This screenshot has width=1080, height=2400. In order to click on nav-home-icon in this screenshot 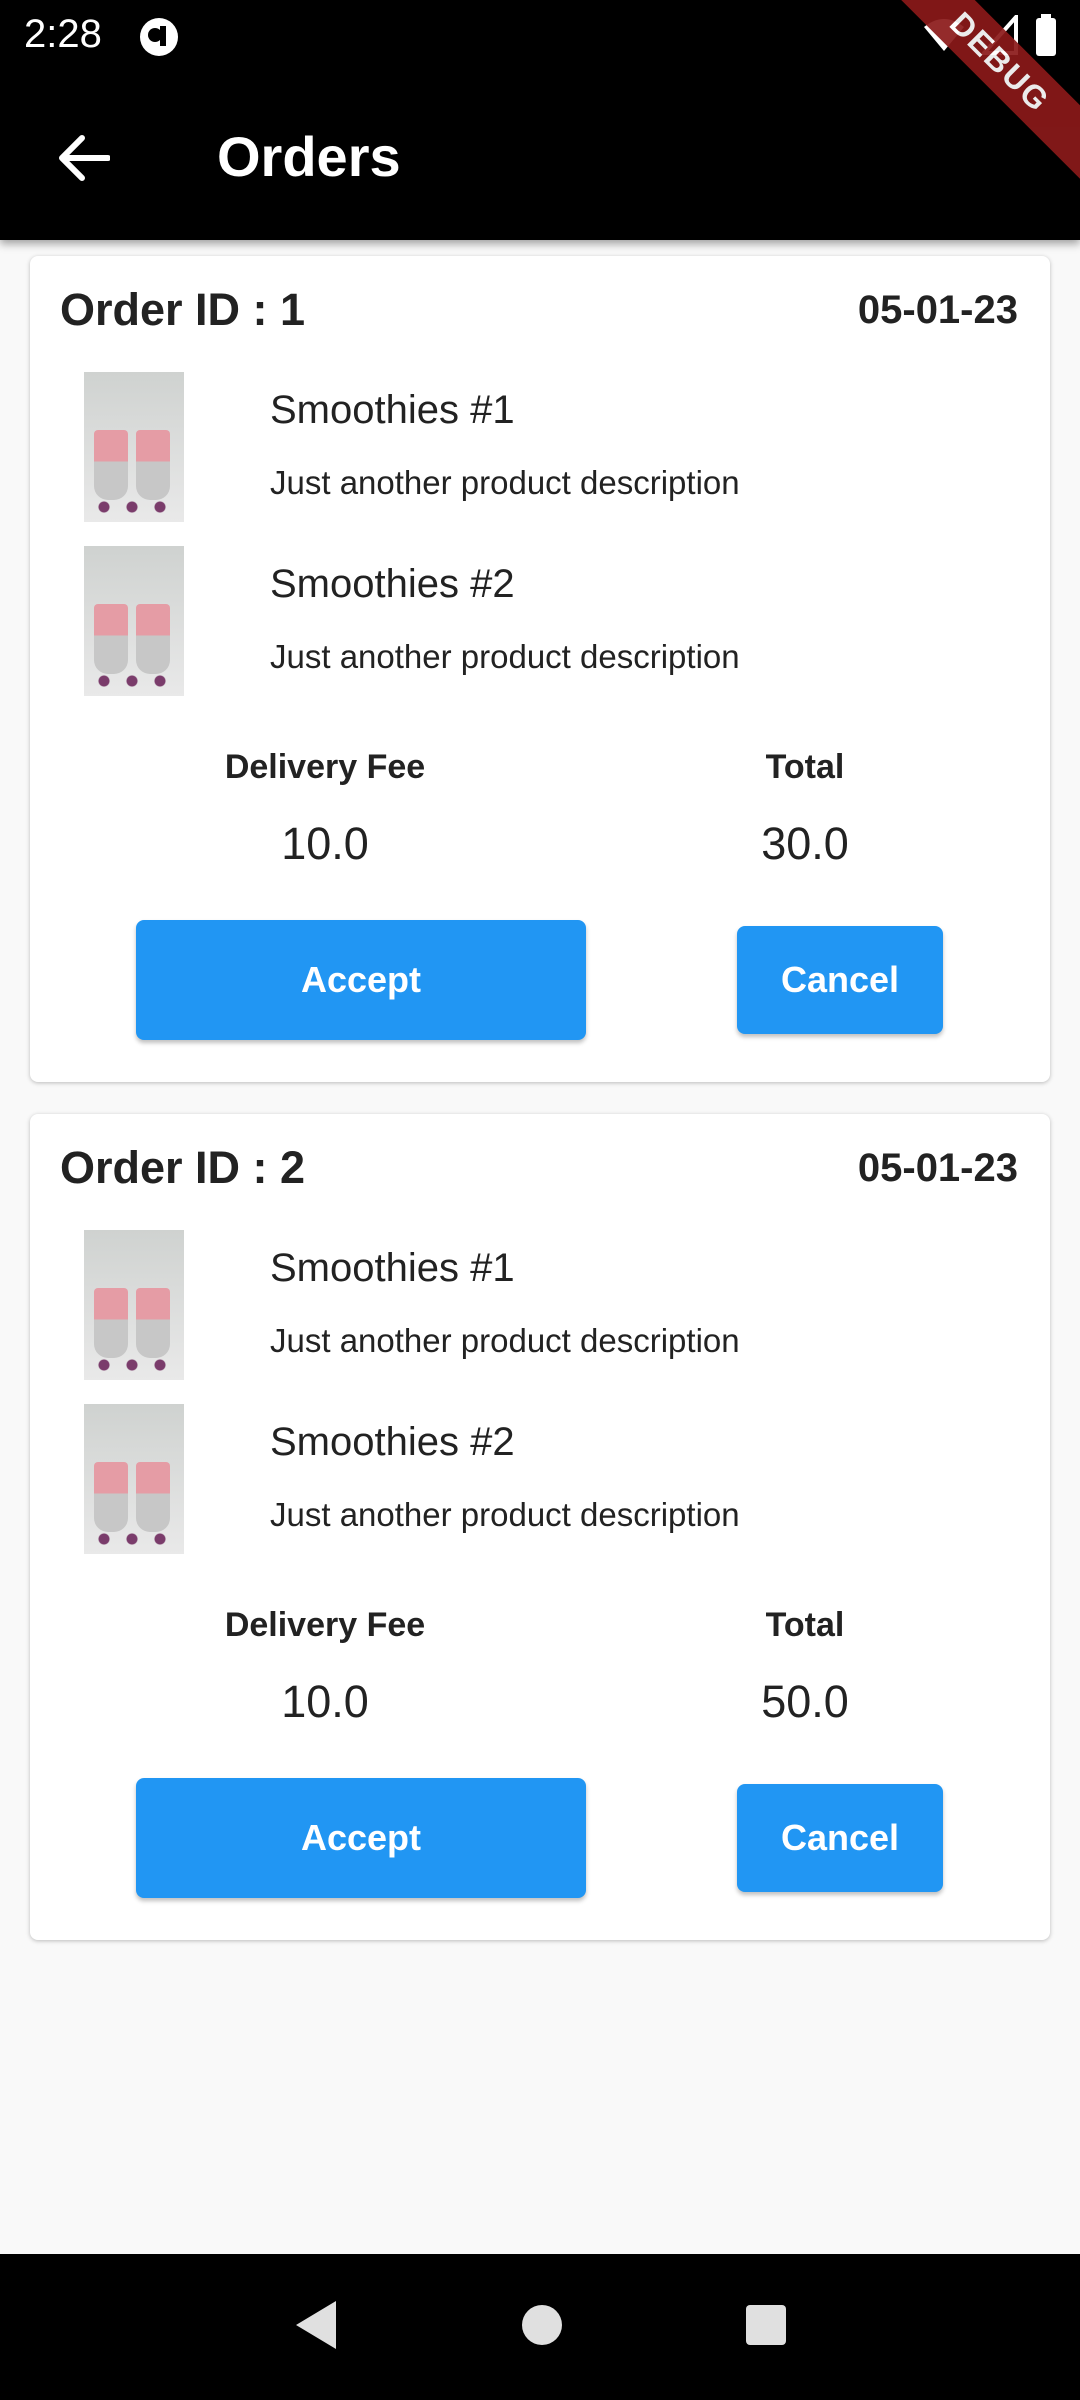, I will do `click(542, 2327)`.